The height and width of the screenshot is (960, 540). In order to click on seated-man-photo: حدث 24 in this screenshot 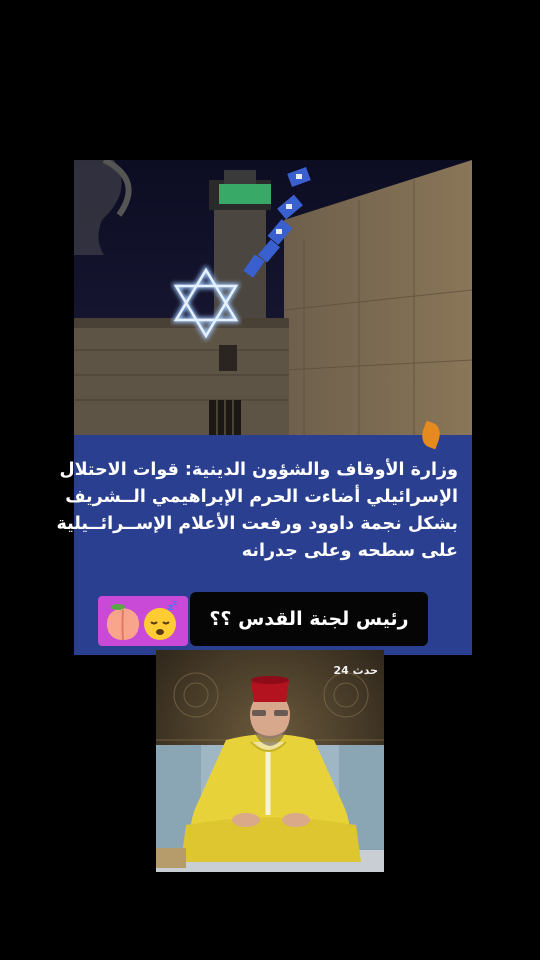, I will do `click(270, 761)`.